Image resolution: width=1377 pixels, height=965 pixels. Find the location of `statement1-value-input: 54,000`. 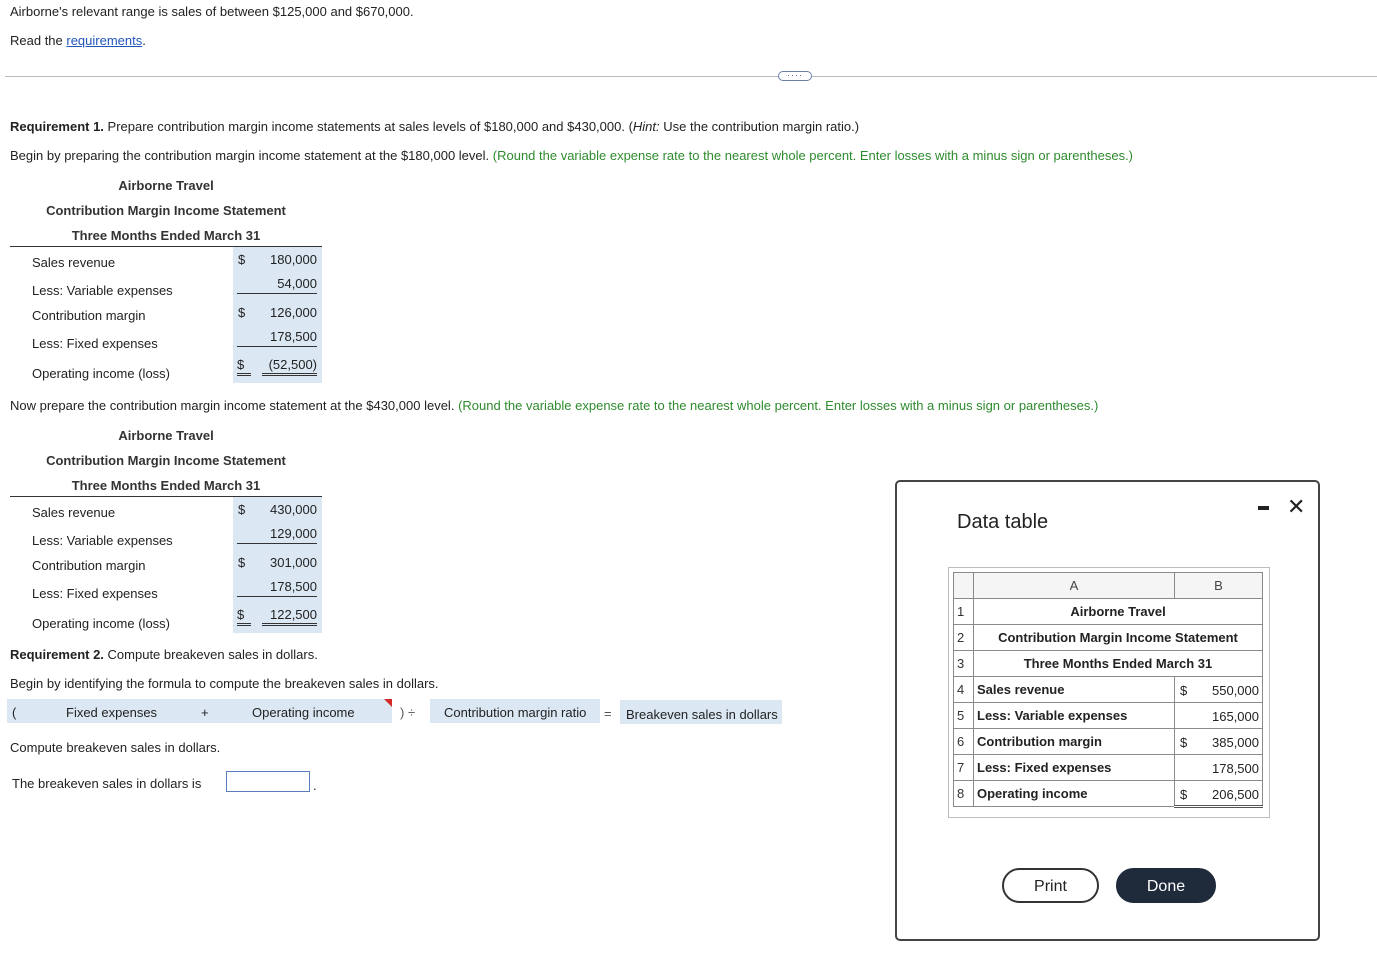

statement1-value-input: 54,000 is located at coordinates (277, 285).